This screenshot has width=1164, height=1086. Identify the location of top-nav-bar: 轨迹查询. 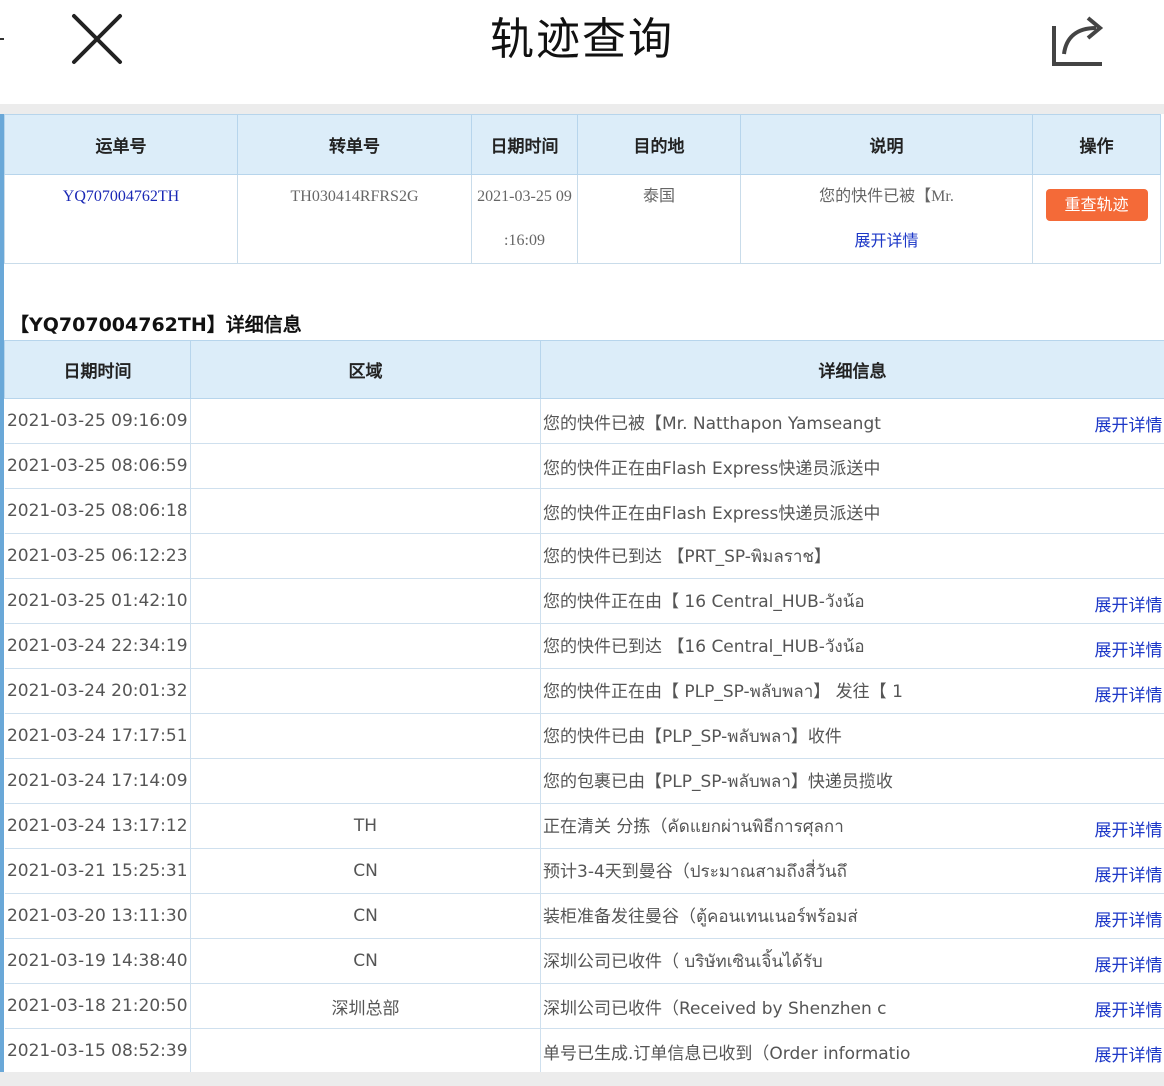
(582, 52).